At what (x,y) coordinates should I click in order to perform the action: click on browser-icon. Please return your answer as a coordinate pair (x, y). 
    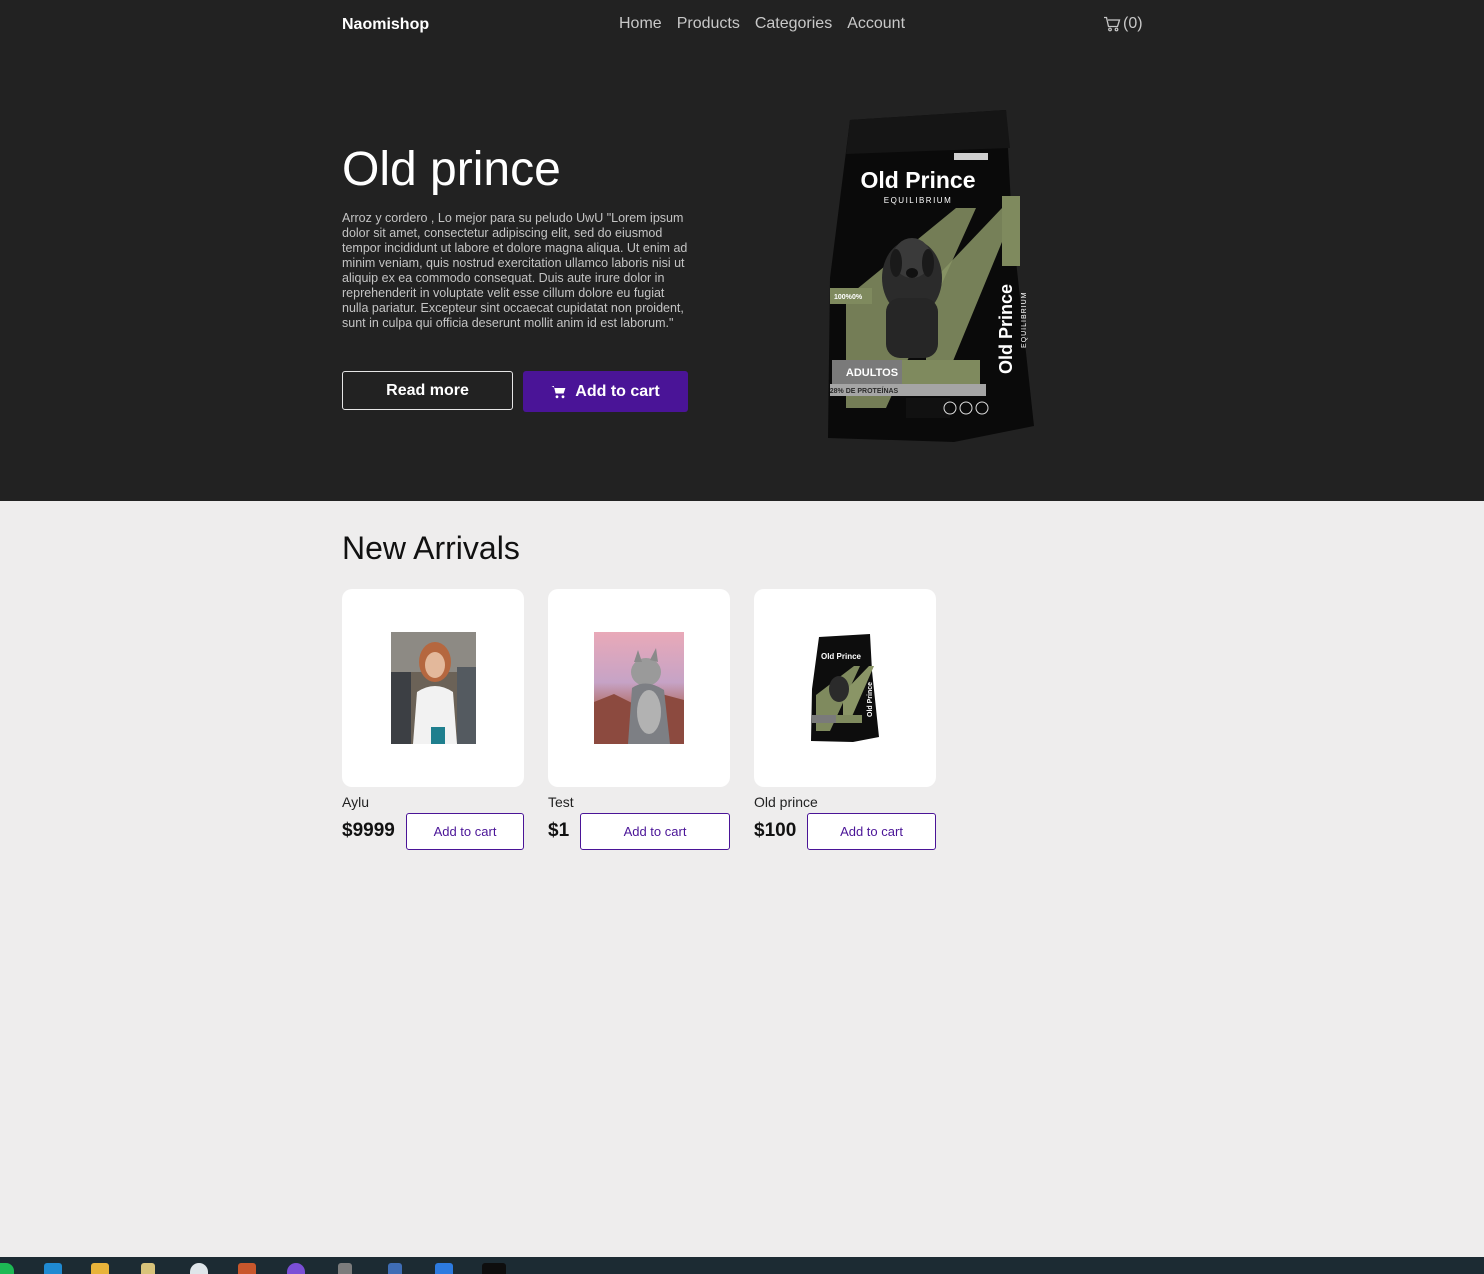
    Looking at the image, I should click on (296, 1268).